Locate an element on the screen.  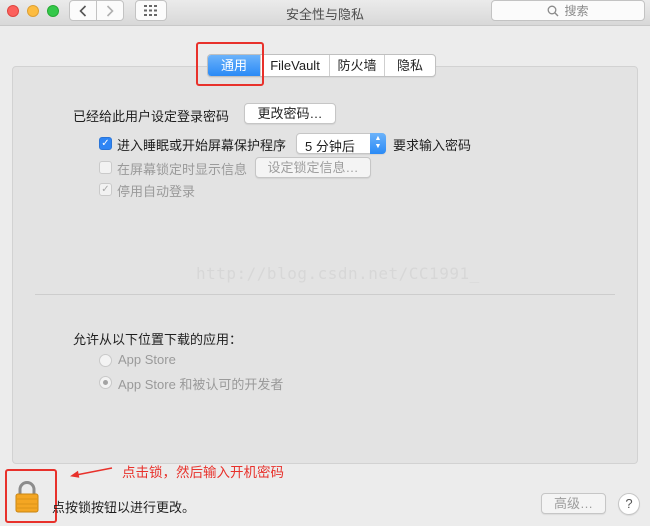
tab-privacy: 隐私 is located at coordinates (409, 65).